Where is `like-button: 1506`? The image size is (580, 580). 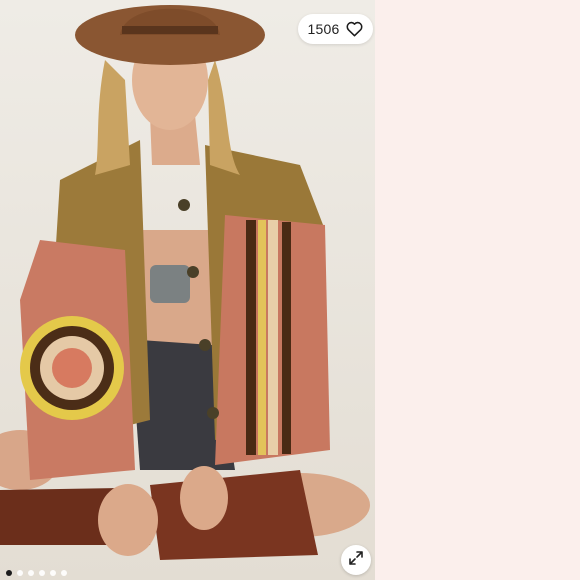
like-button: 1506 is located at coordinates (335, 29).